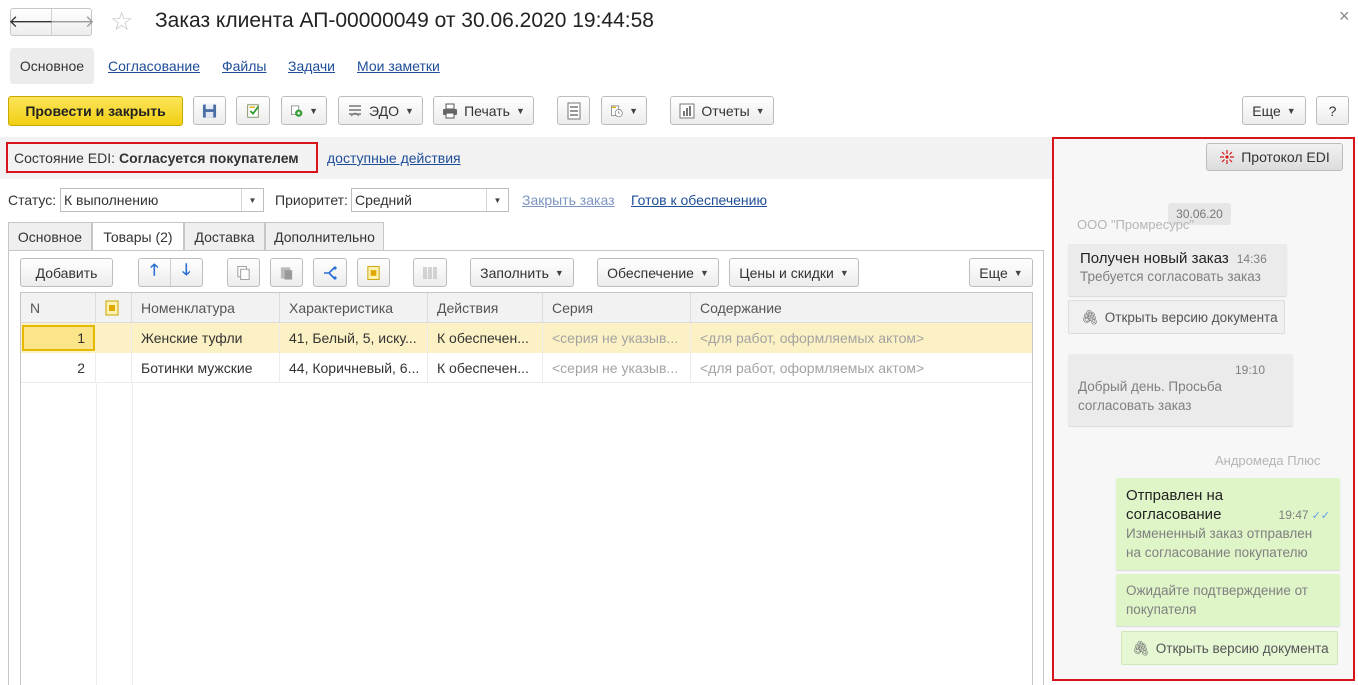  What do you see at coordinates (31, 22) in the screenshot?
I see `back-icon: 🡐` at bounding box center [31, 22].